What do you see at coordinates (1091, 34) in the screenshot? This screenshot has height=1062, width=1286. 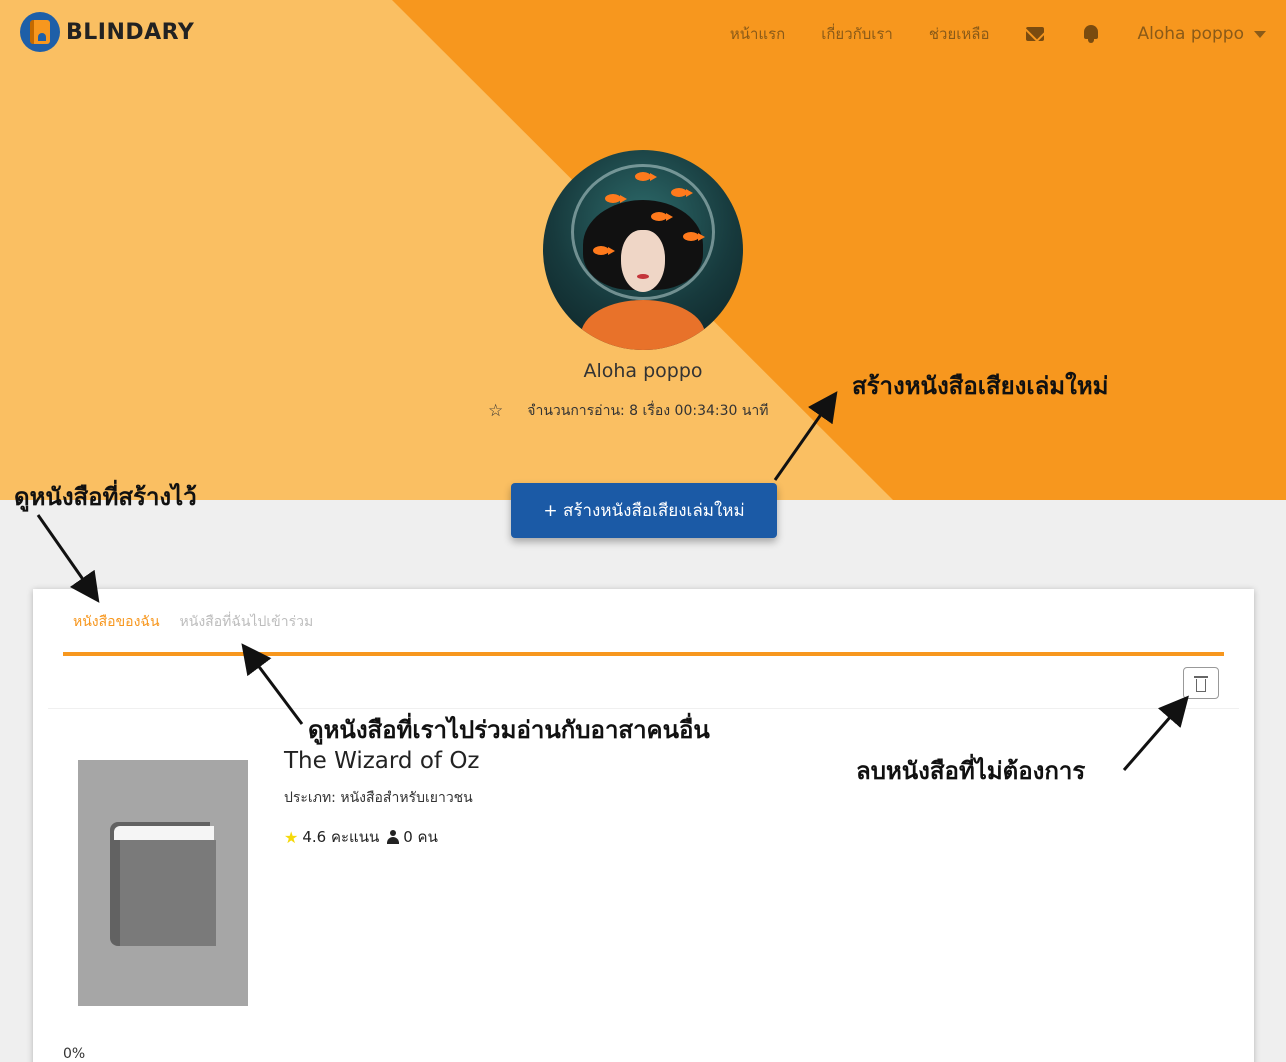 I see `bell-icon` at bounding box center [1091, 34].